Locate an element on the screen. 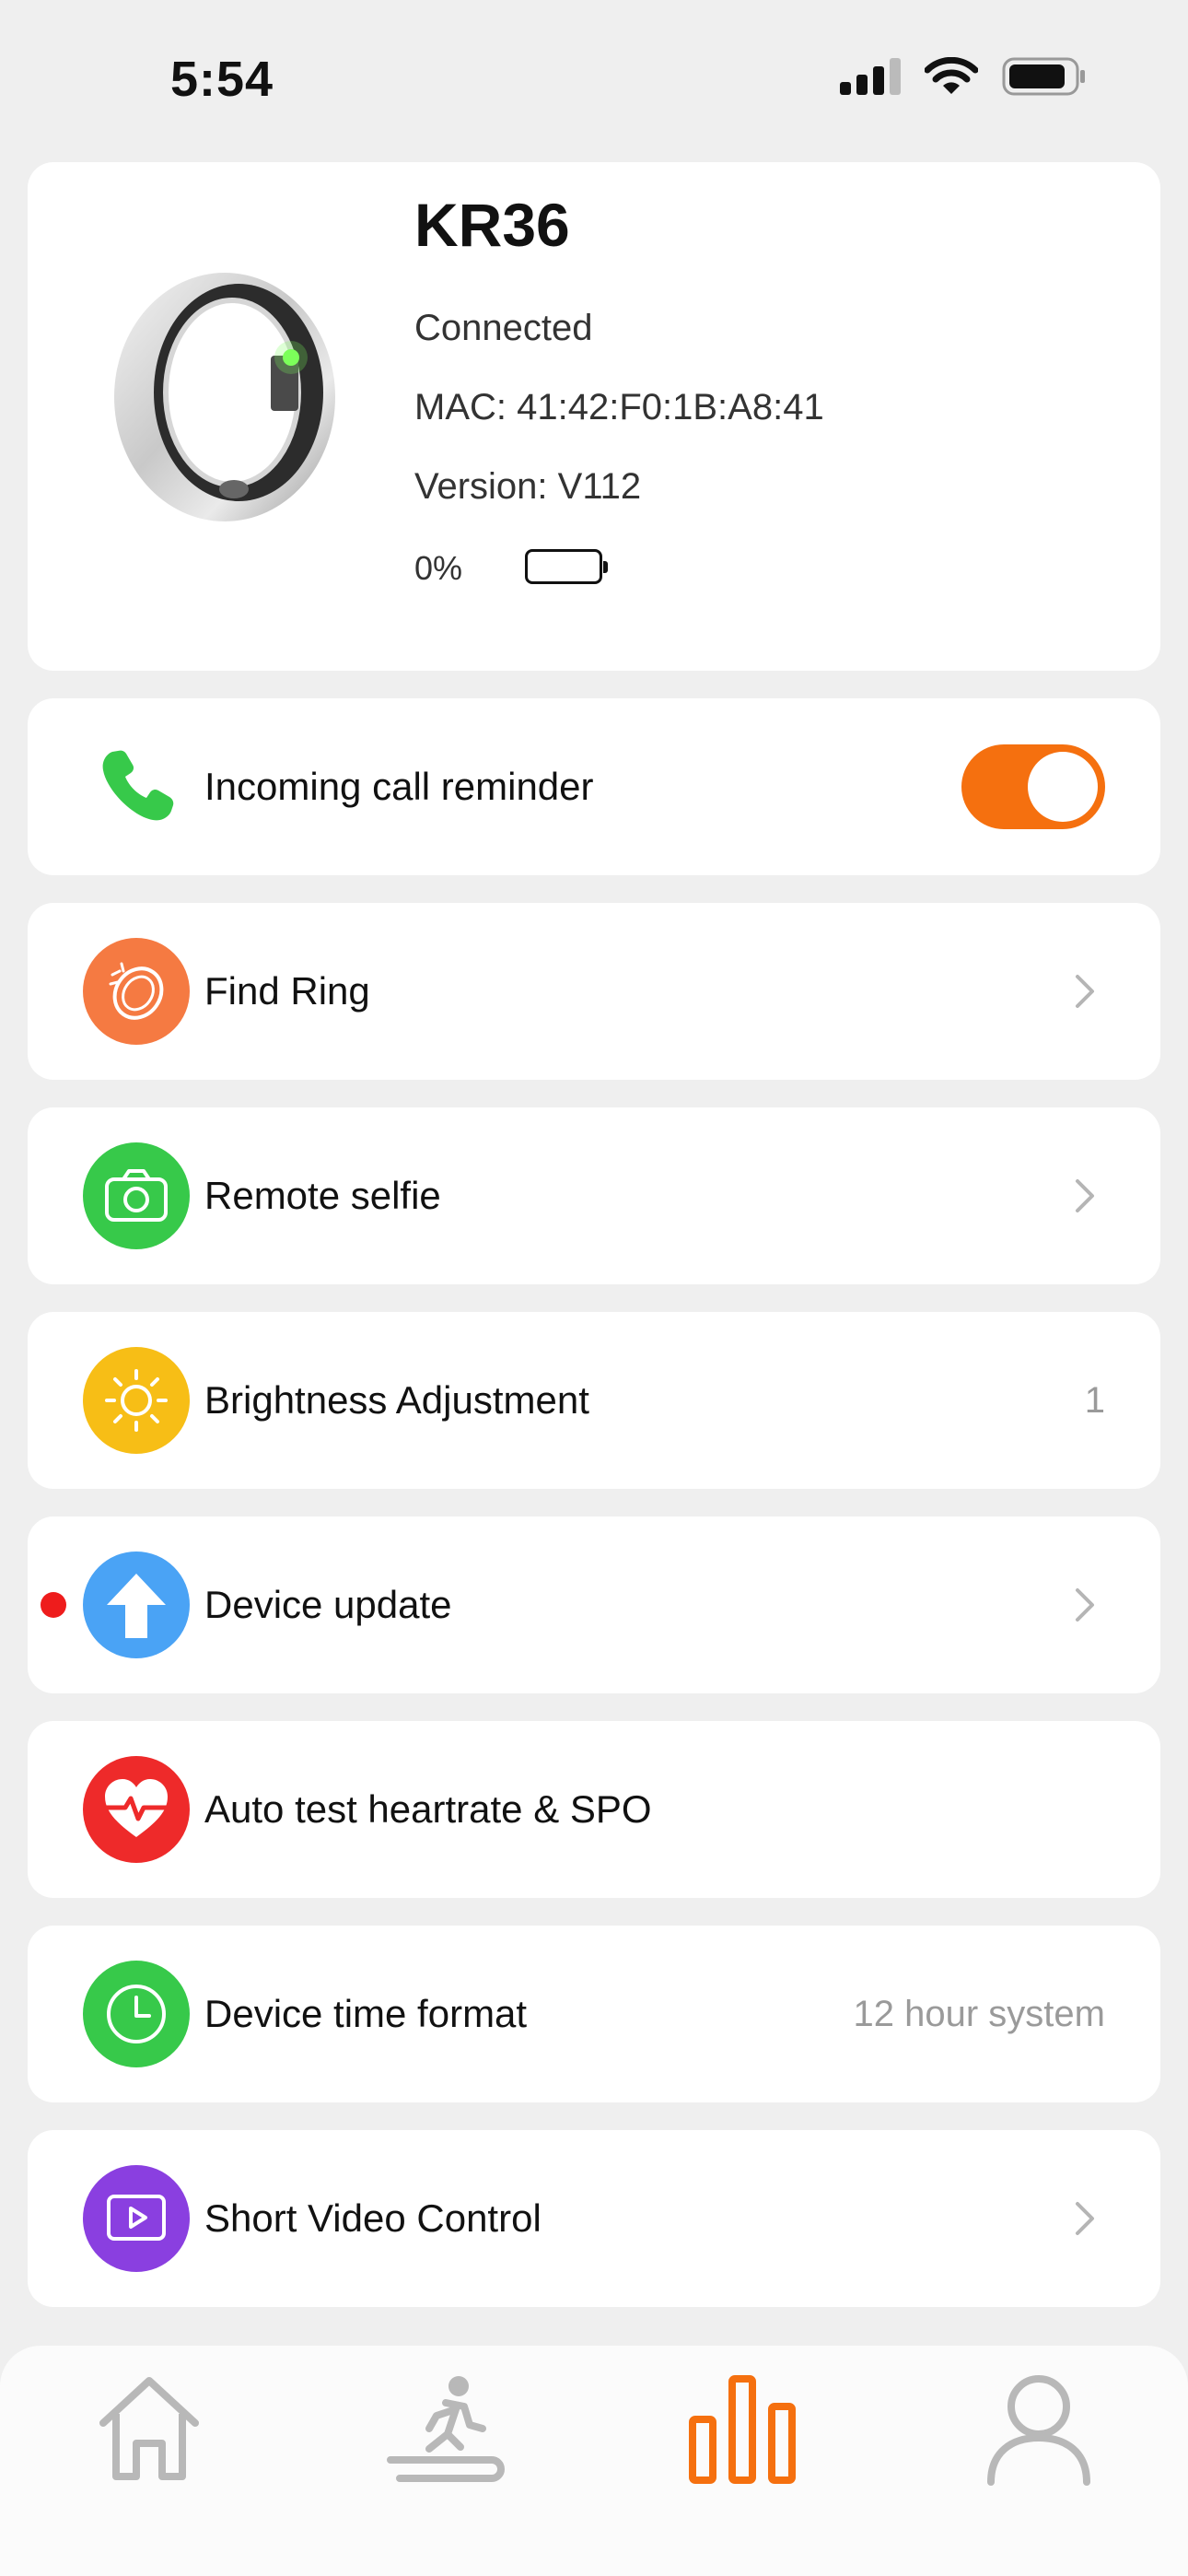 The height and width of the screenshot is (2576, 1188). upload-arrow-icon is located at coordinates (136, 1604).